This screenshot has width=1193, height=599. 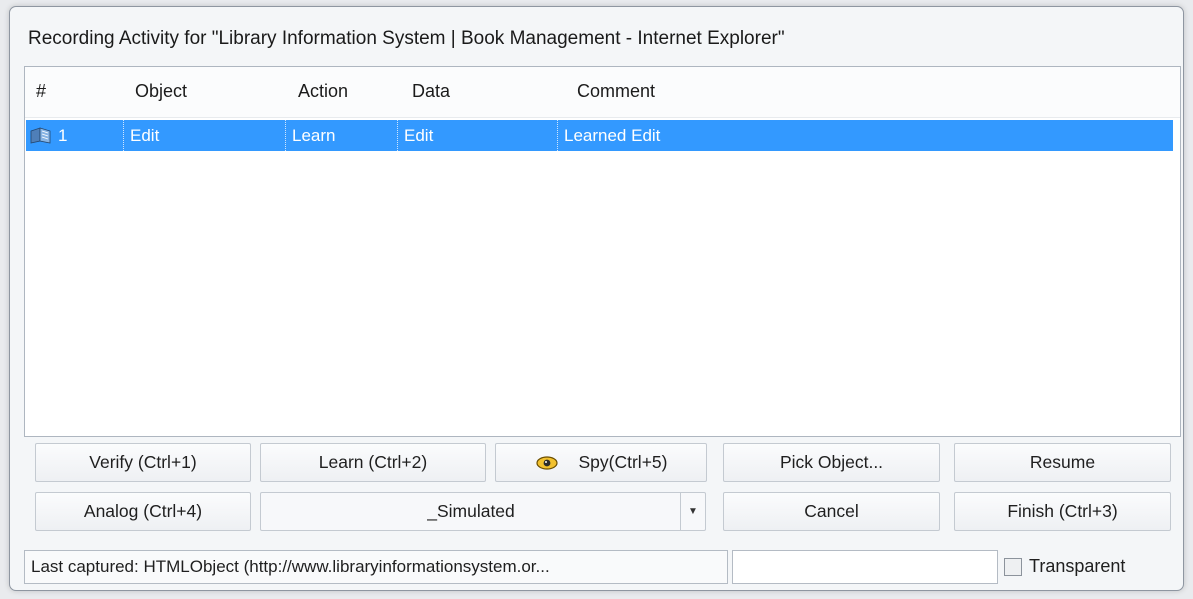 I want to click on recording-mode-value: _Simulated, so click(x=471, y=511).